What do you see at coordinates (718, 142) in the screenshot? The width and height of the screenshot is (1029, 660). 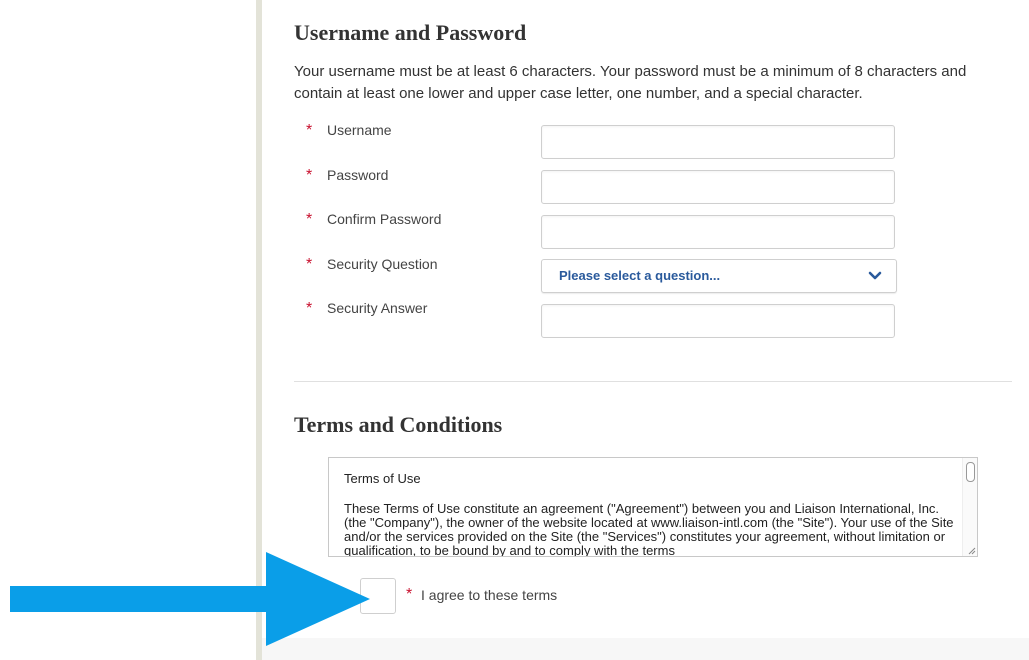 I see `username-input` at bounding box center [718, 142].